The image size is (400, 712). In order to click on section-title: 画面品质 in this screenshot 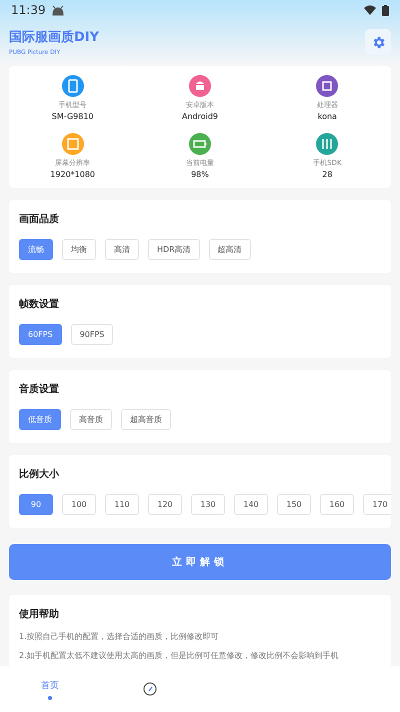, I will do `click(39, 219)`.